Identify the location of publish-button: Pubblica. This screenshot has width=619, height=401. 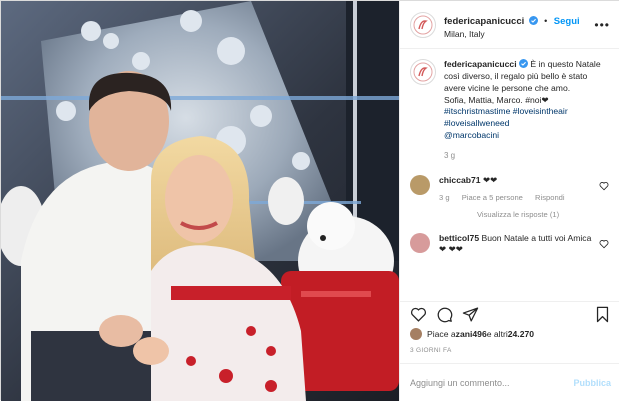
(592, 383).